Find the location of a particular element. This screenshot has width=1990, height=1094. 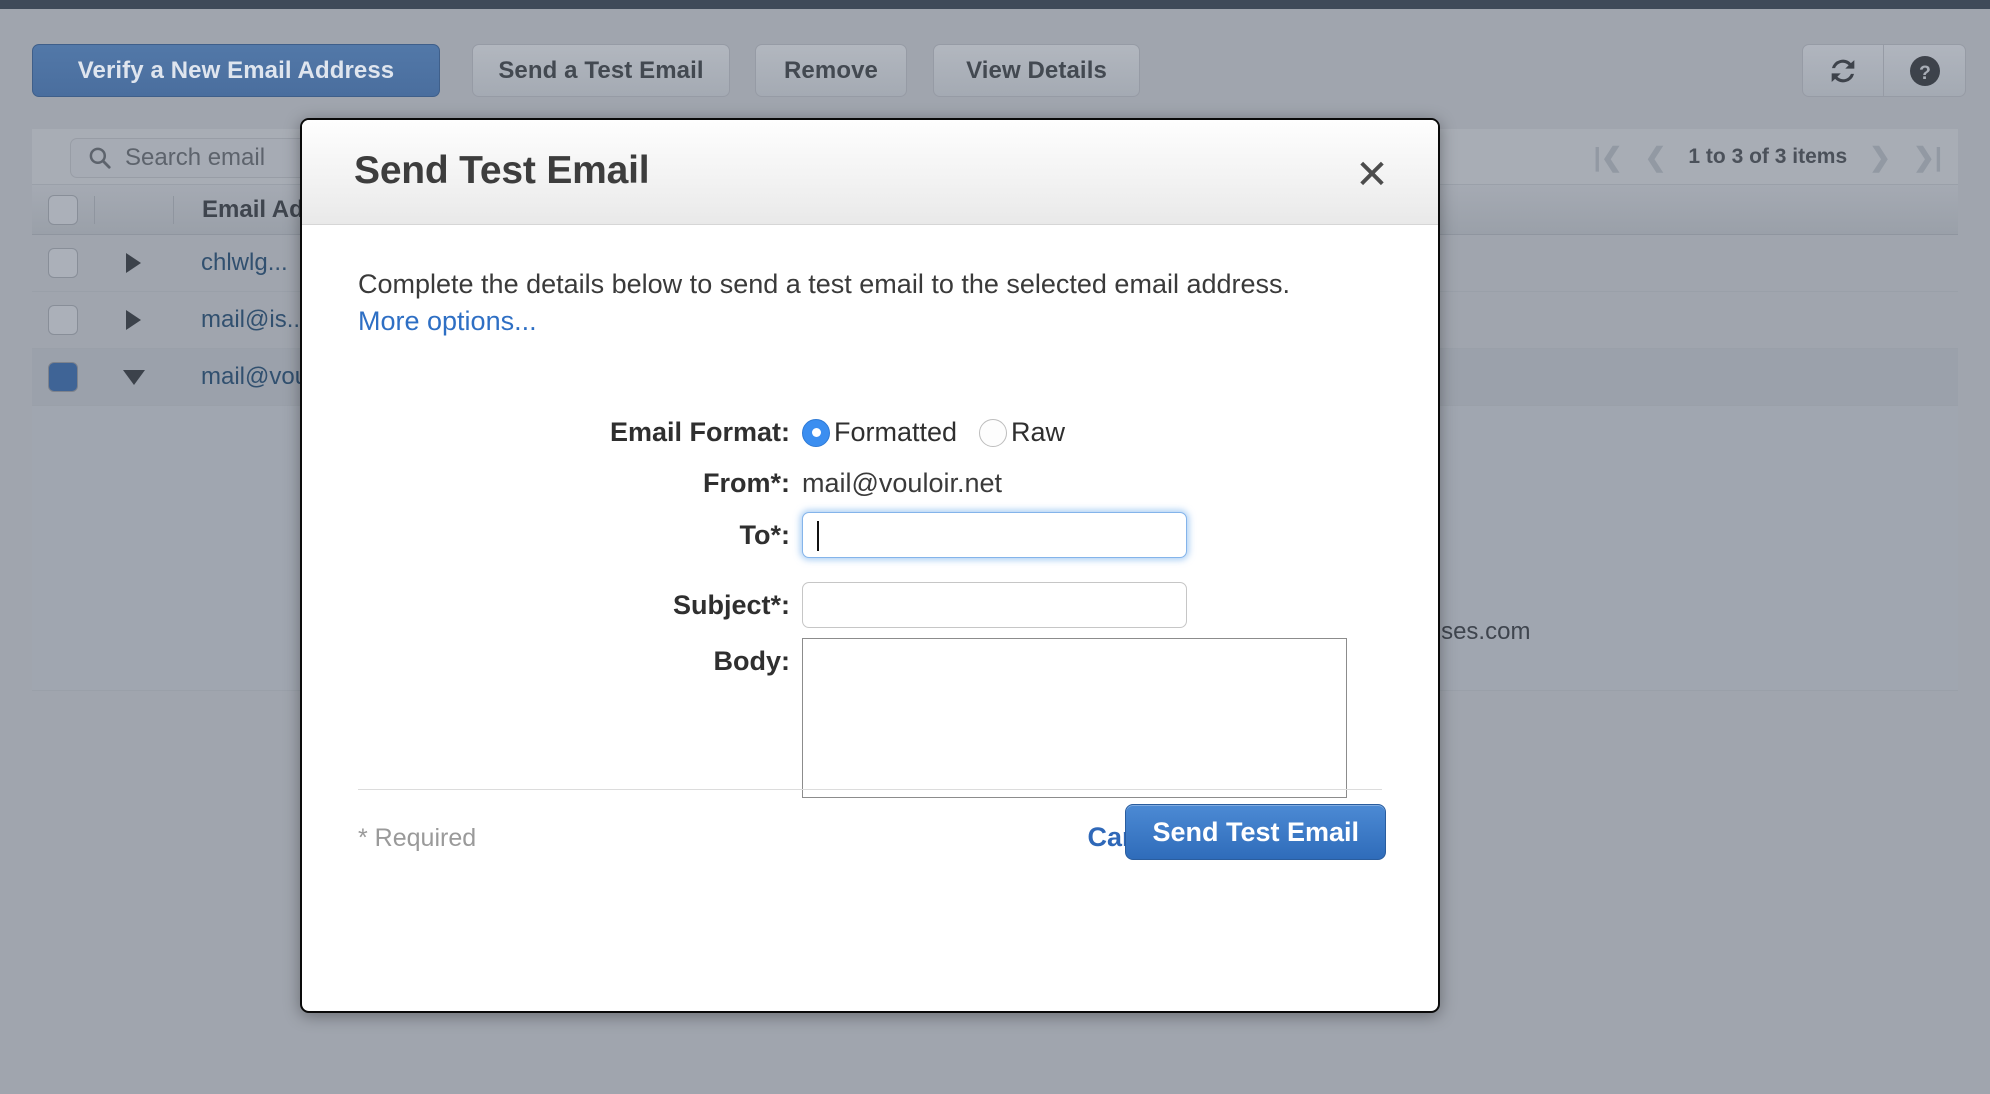

radio-formatted-label: Formatted is located at coordinates (896, 432).